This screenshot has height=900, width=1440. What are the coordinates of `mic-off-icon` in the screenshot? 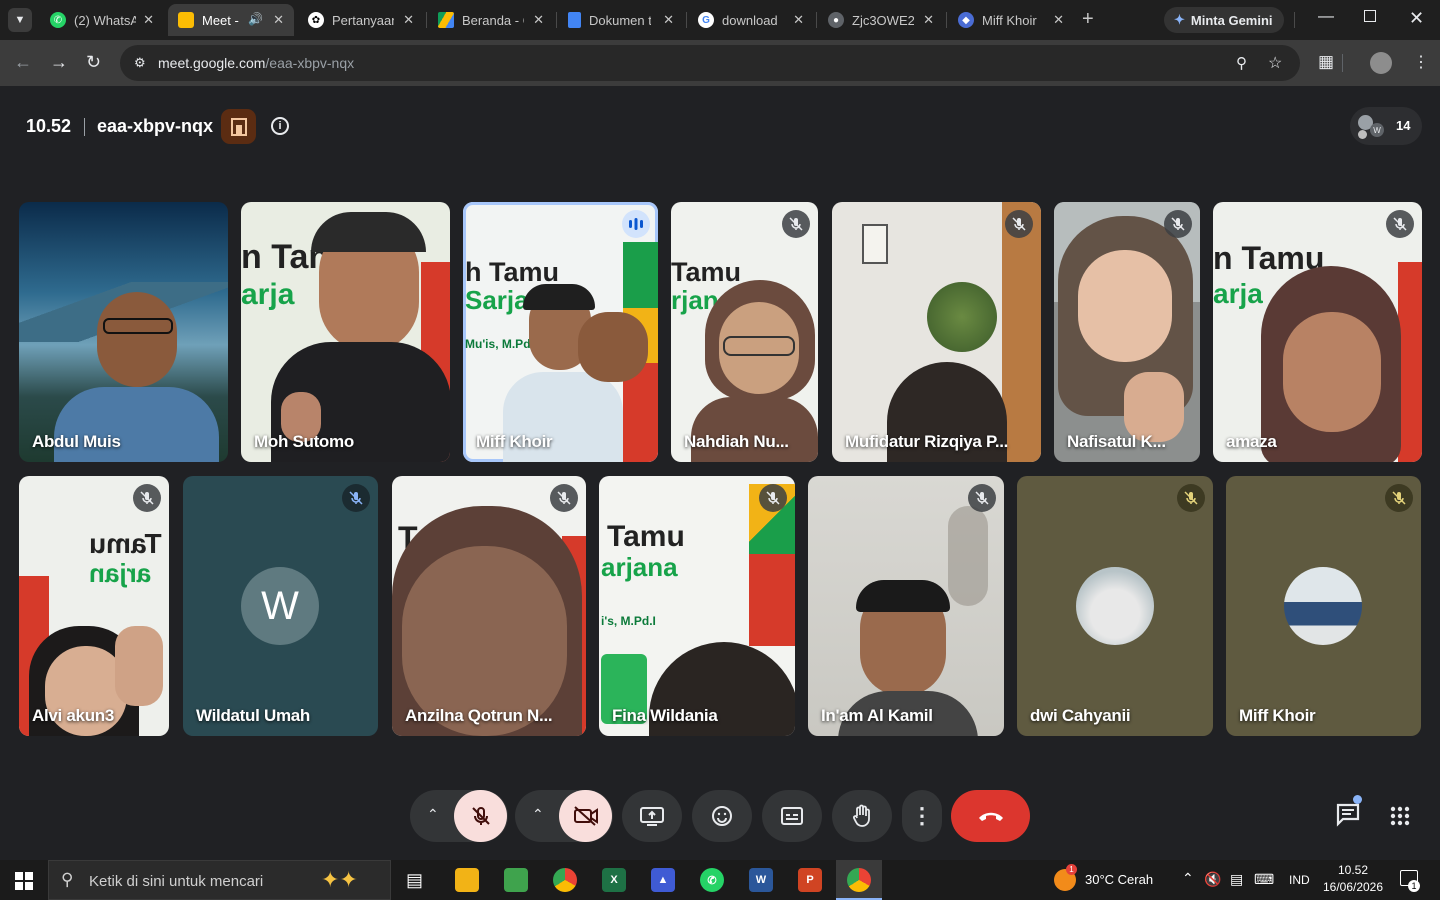 It's located at (480, 816).